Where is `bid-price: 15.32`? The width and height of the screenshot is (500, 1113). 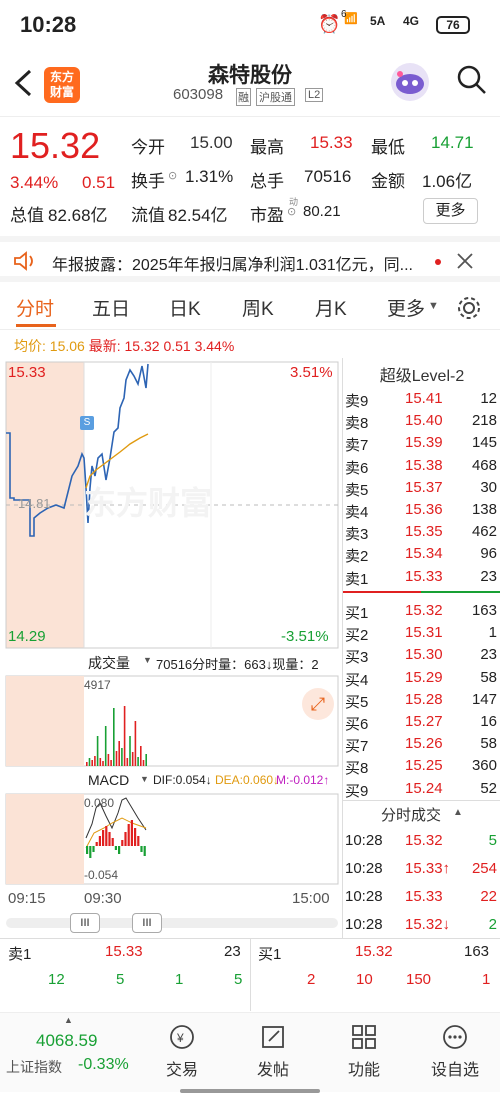
bid-price: 15.32 is located at coordinates (424, 610).